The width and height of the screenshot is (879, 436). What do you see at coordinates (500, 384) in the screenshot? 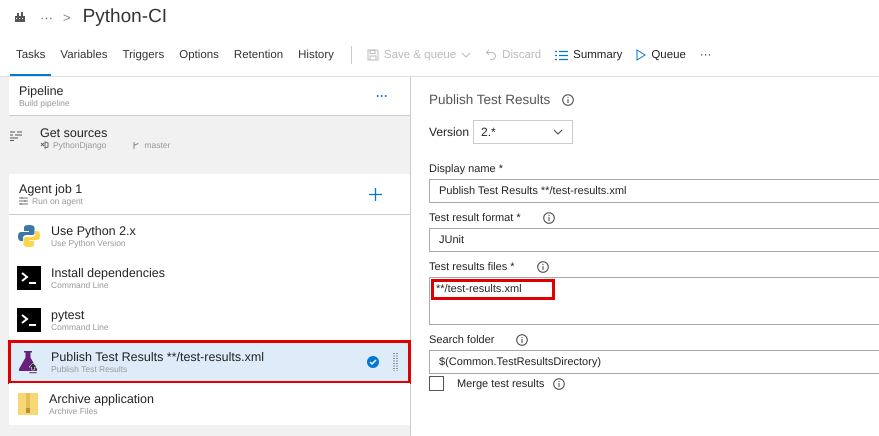
I see `checkbox-label: Merge test results` at bounding box center [500, 384].